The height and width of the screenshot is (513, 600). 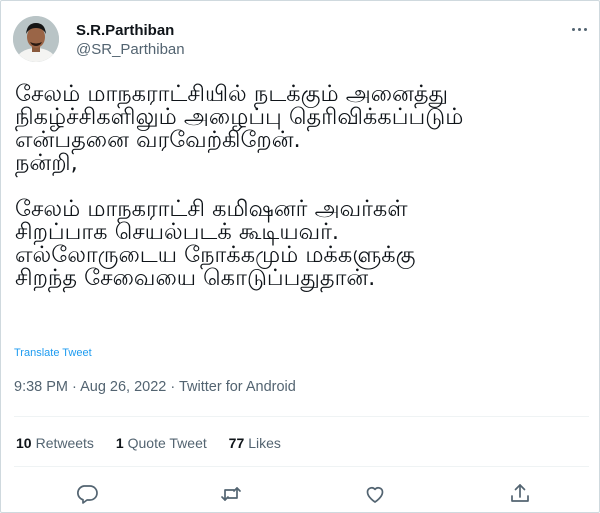 I want to click on heart-icon, so click(x=375, y=494).